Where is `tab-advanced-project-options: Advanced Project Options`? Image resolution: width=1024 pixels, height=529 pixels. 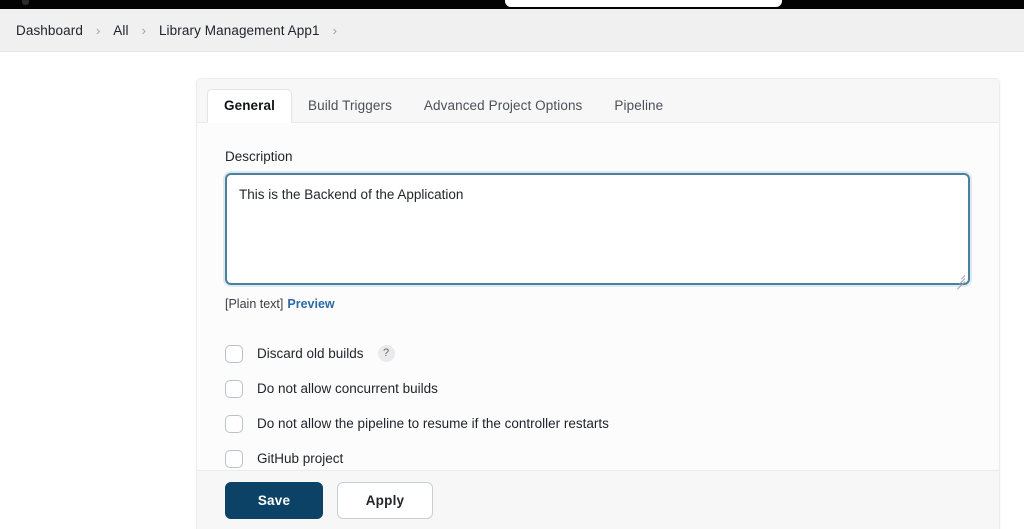 tab-advanced-project-options: Advanced Project Options is located at coordinates (503, 105).